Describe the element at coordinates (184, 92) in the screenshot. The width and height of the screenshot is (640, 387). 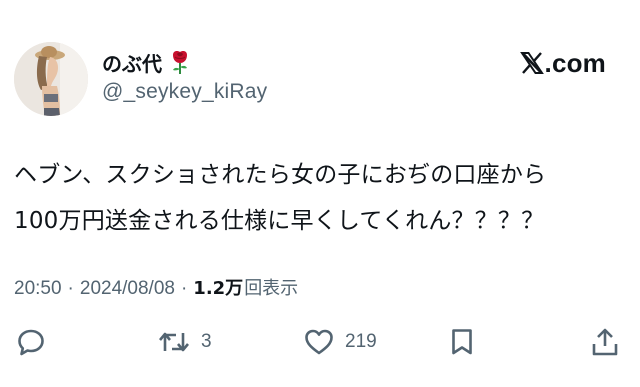
I see `author-handle: @_seykey_kiRay` at that location.